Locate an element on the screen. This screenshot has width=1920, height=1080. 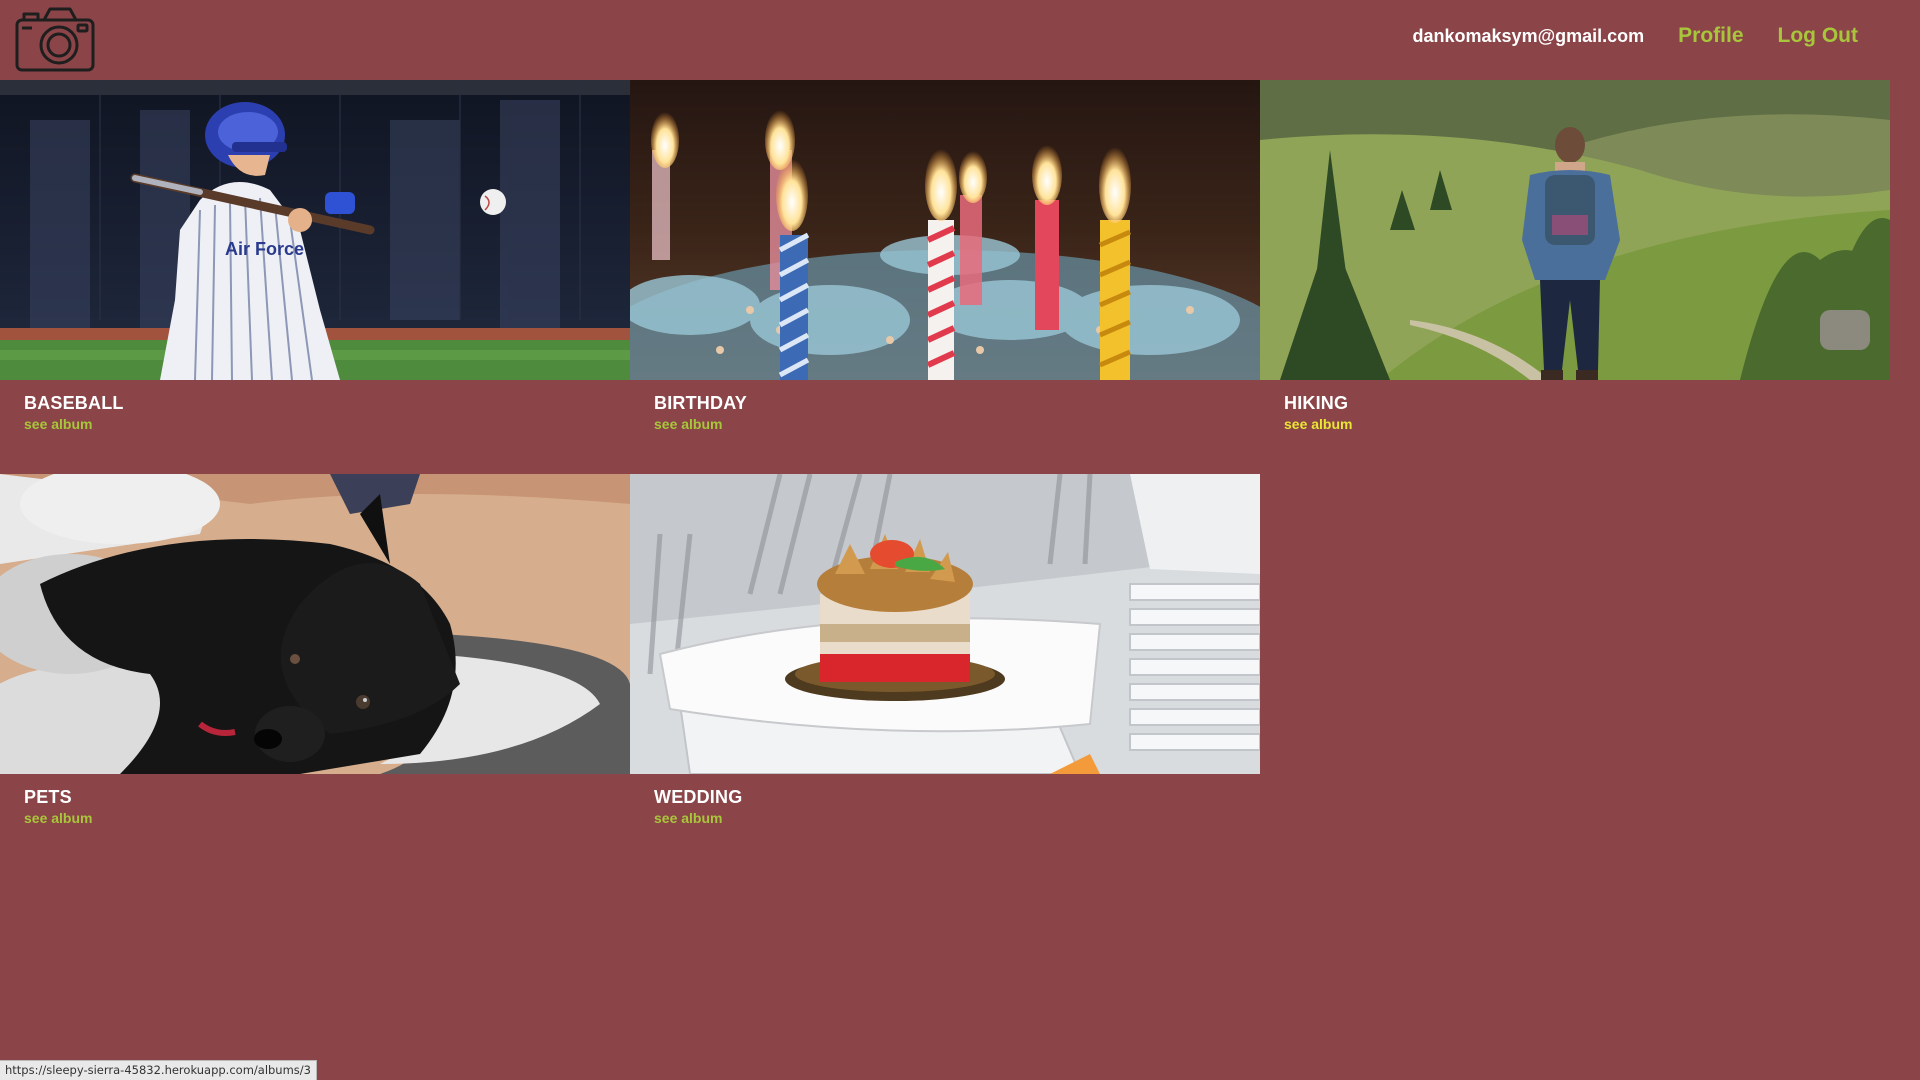
album-card-wedding: WEDDING see album is located at coordinates (945, 671).